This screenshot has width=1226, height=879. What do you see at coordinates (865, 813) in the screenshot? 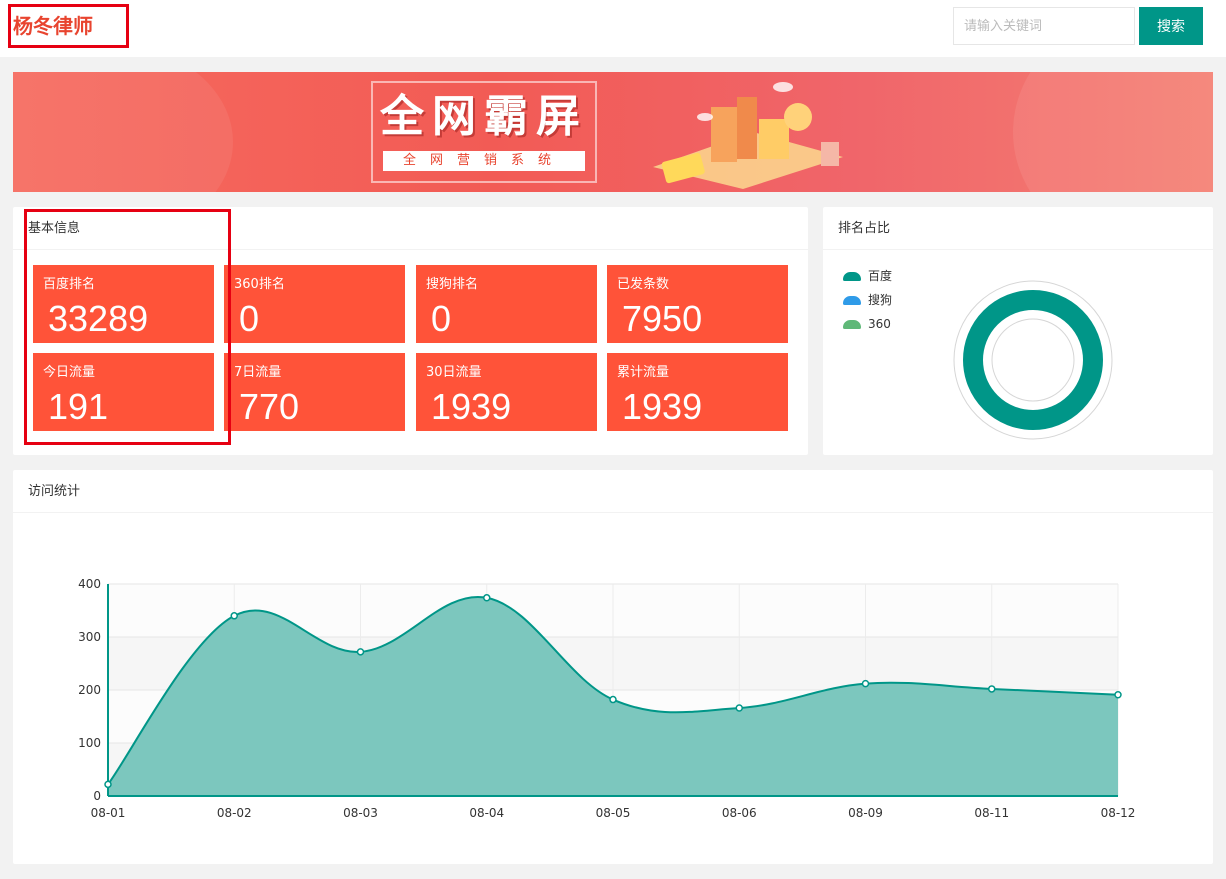
I see `x-tick-label: 08-09` at bounding box center [865, 813].